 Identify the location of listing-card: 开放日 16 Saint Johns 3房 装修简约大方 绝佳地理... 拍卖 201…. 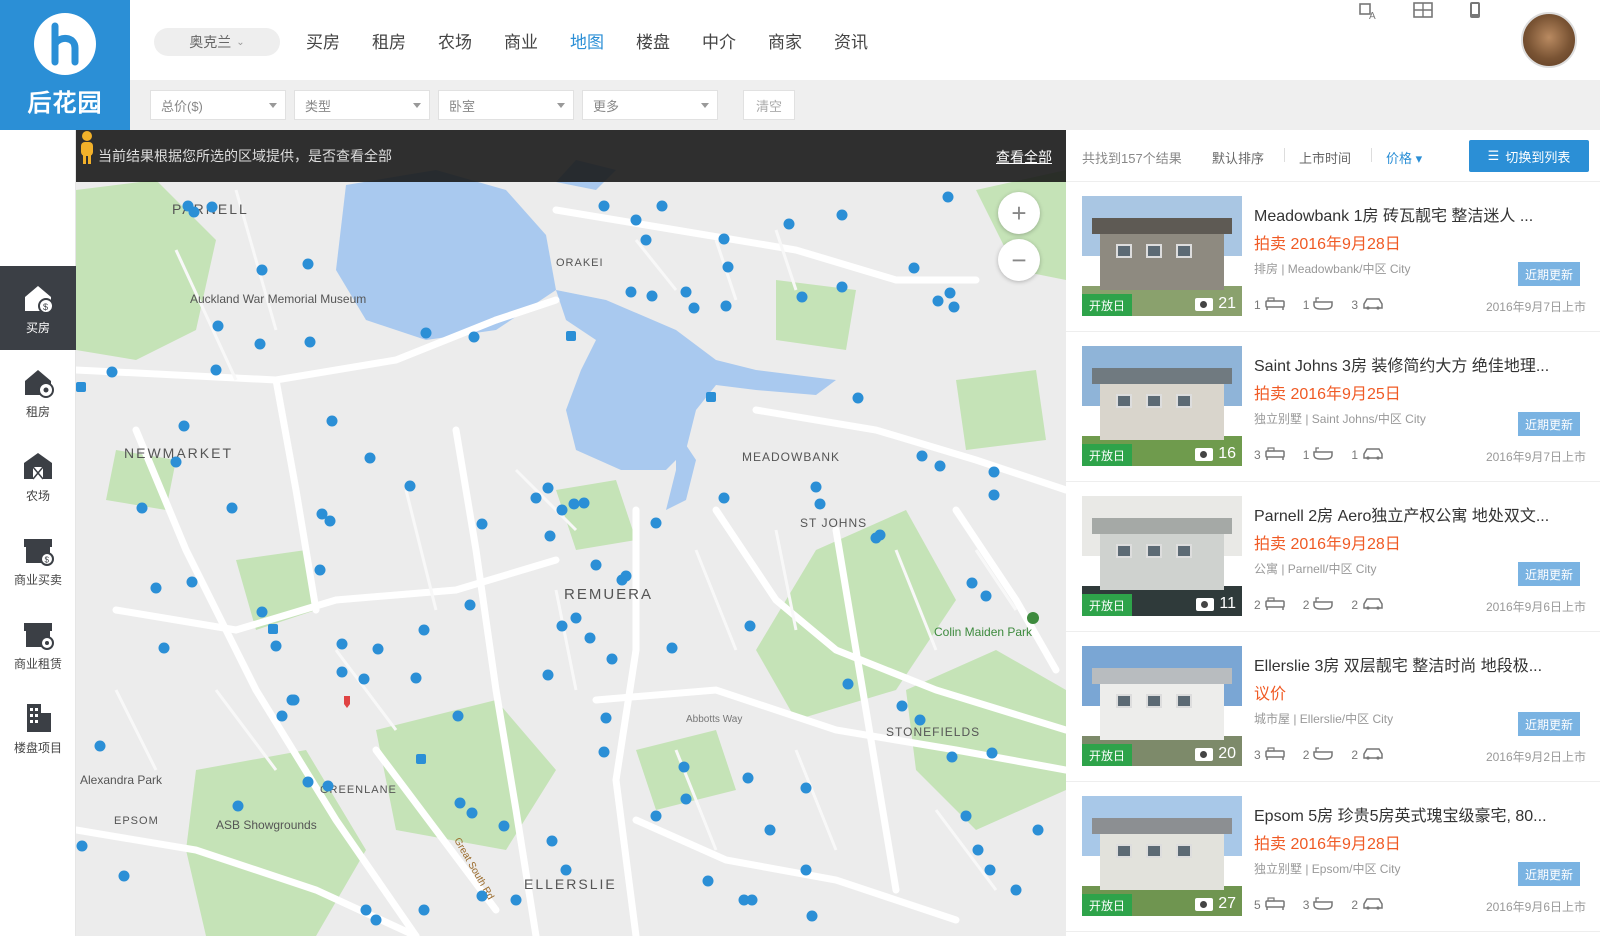
(1333, 407).